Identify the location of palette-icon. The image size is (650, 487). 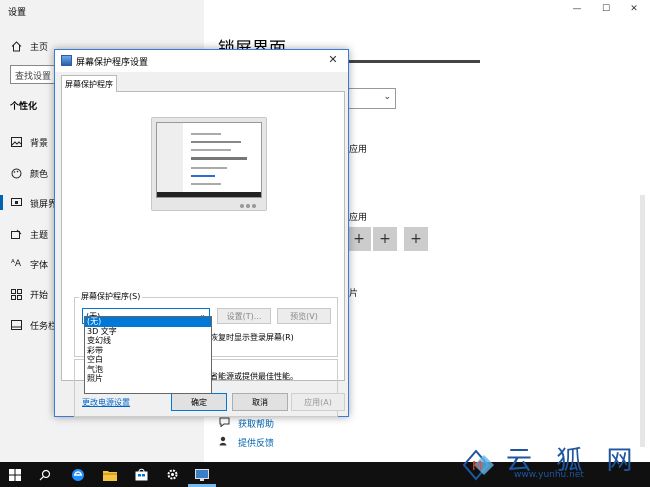
(16, 173).